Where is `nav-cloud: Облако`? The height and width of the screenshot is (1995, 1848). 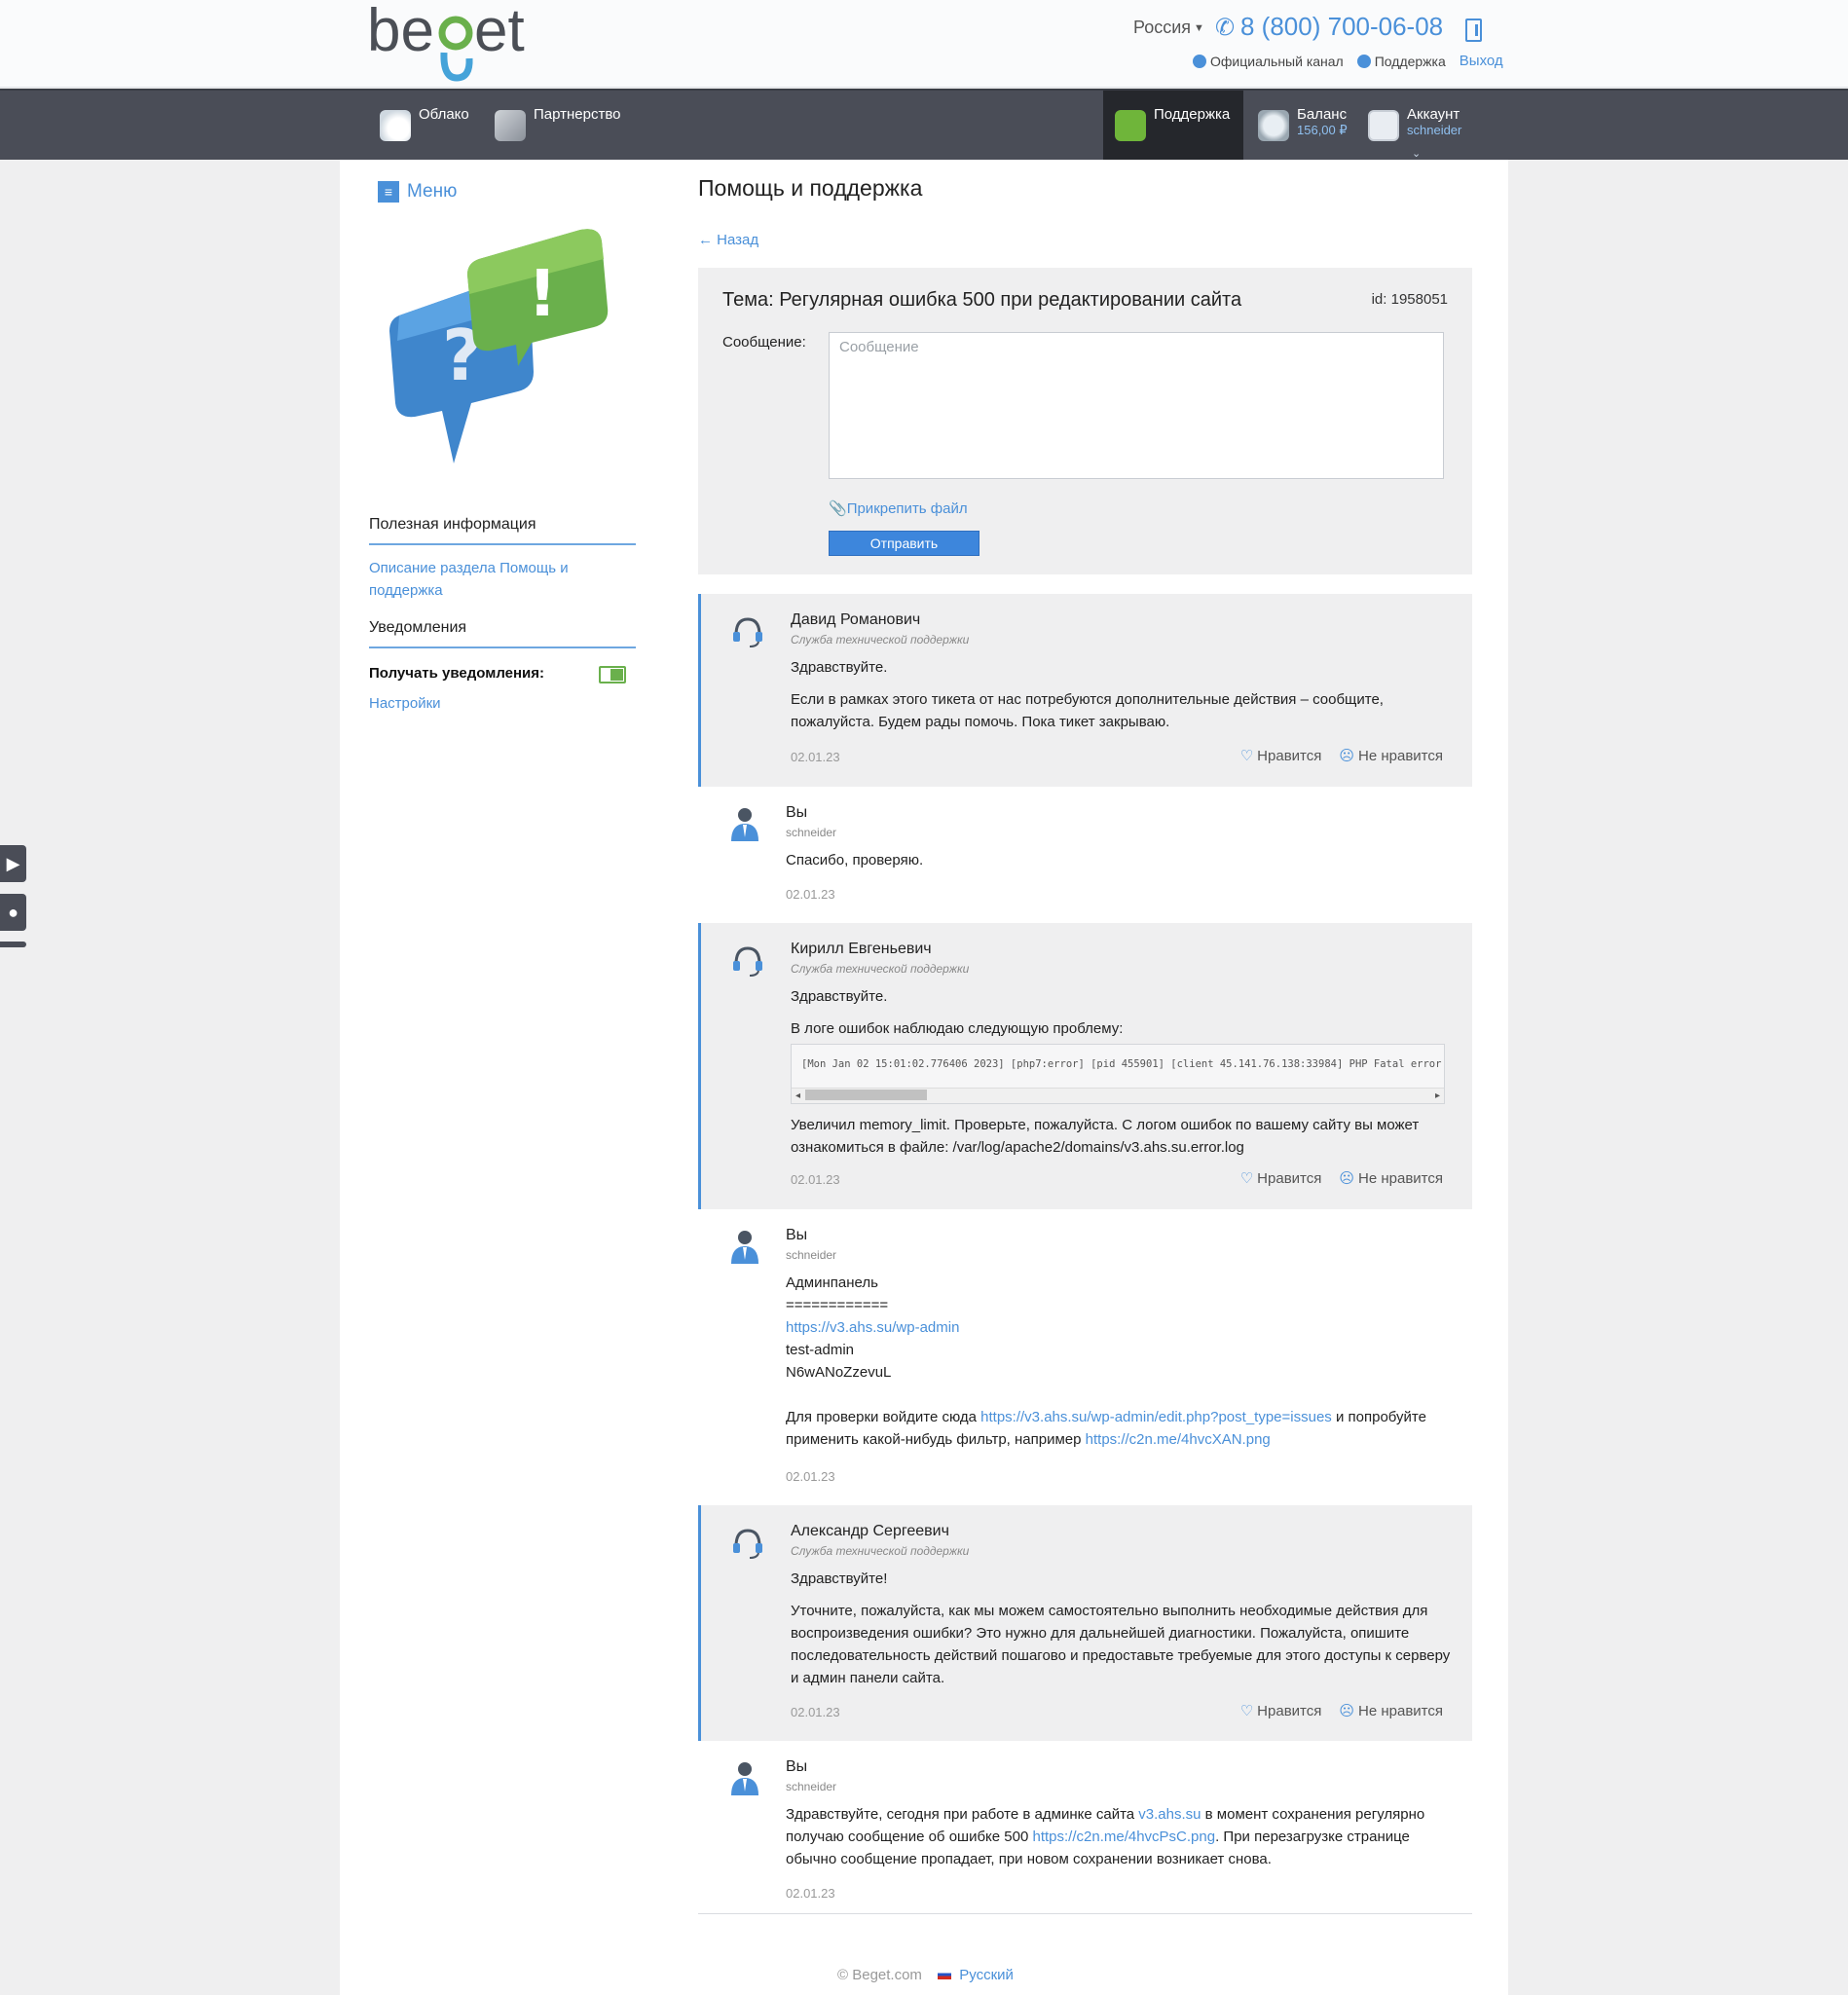 nav-cloud: Облако is located at coordinates (424, 125).